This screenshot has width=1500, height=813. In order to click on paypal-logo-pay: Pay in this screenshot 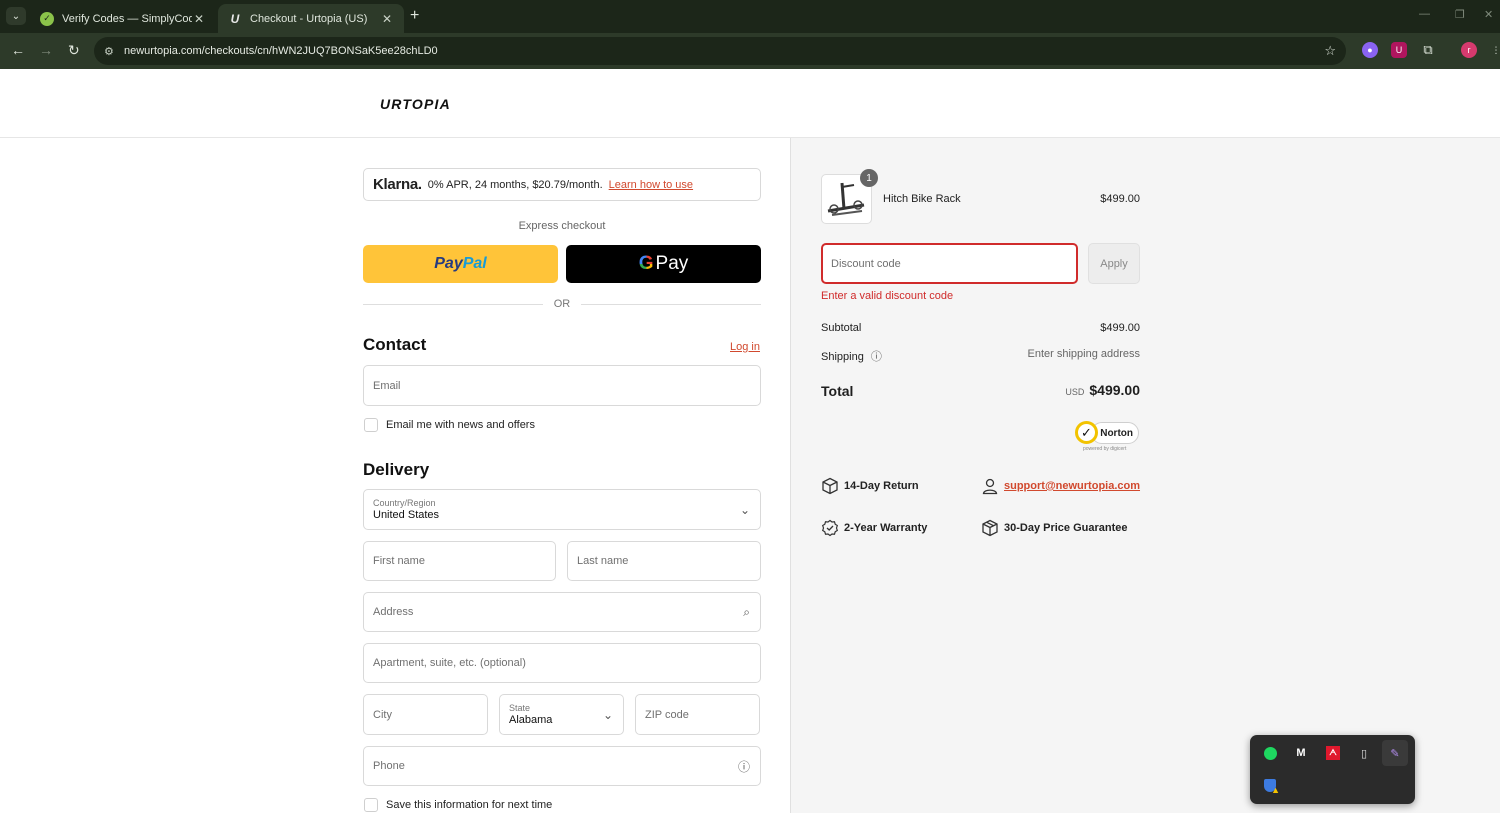, I will do `click(448, 263)`.